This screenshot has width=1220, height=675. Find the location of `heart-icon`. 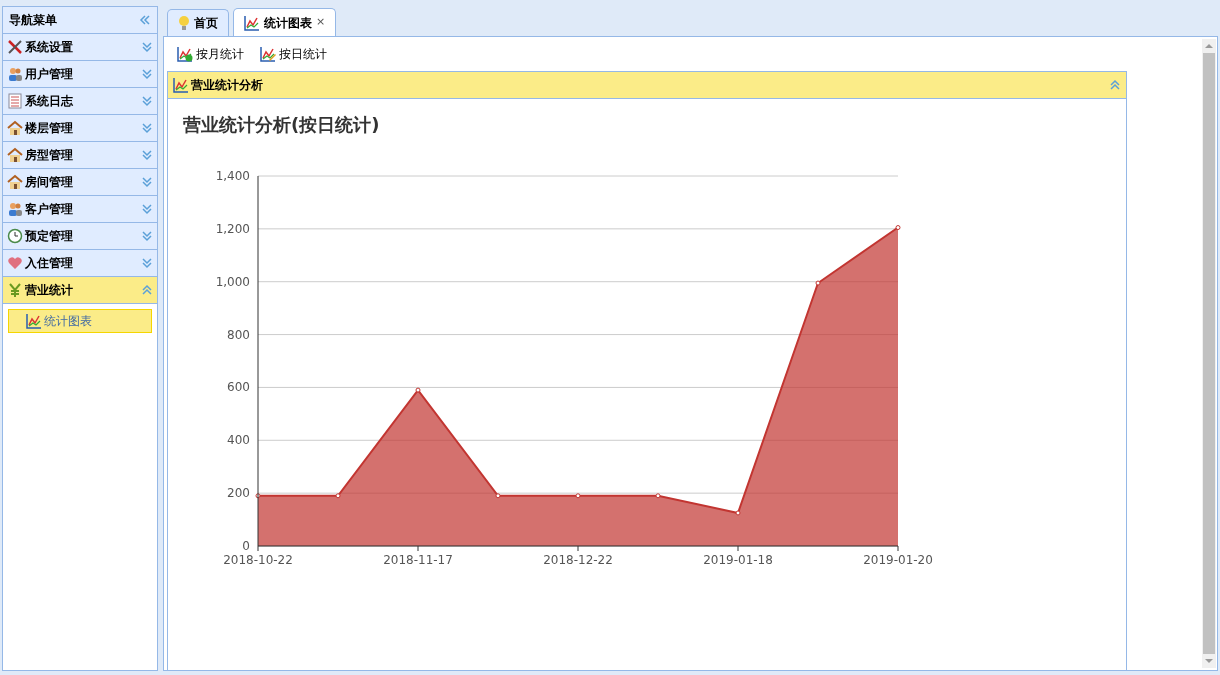

heart-icon is located at coordinates (15, 263).